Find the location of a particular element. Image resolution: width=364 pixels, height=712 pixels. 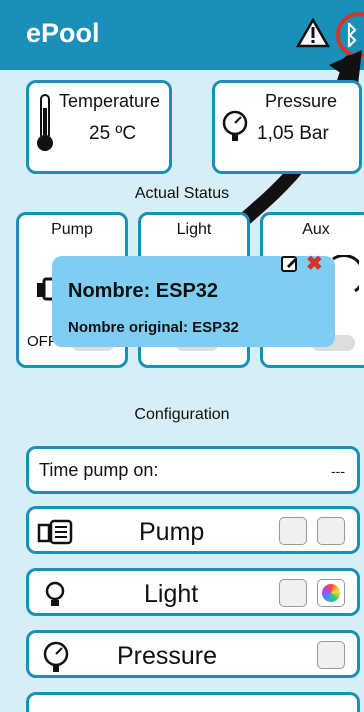

lightbulb-icon is located at coordinates (55, 593).